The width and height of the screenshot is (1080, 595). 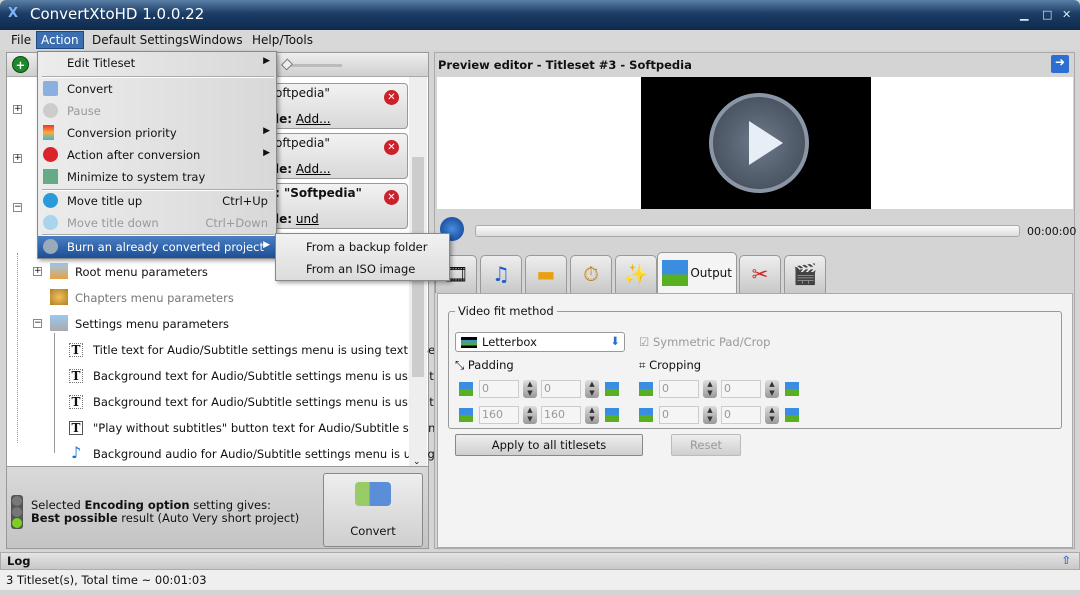 I want to click on menu-item-action-after: Action after conversion ▶, so click(x=157, y=155).